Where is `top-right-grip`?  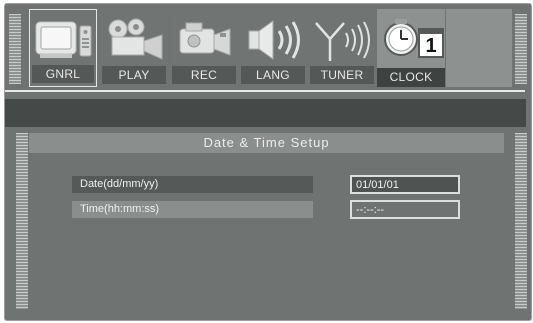 top-right-grip is located at coordinates (521, 49).